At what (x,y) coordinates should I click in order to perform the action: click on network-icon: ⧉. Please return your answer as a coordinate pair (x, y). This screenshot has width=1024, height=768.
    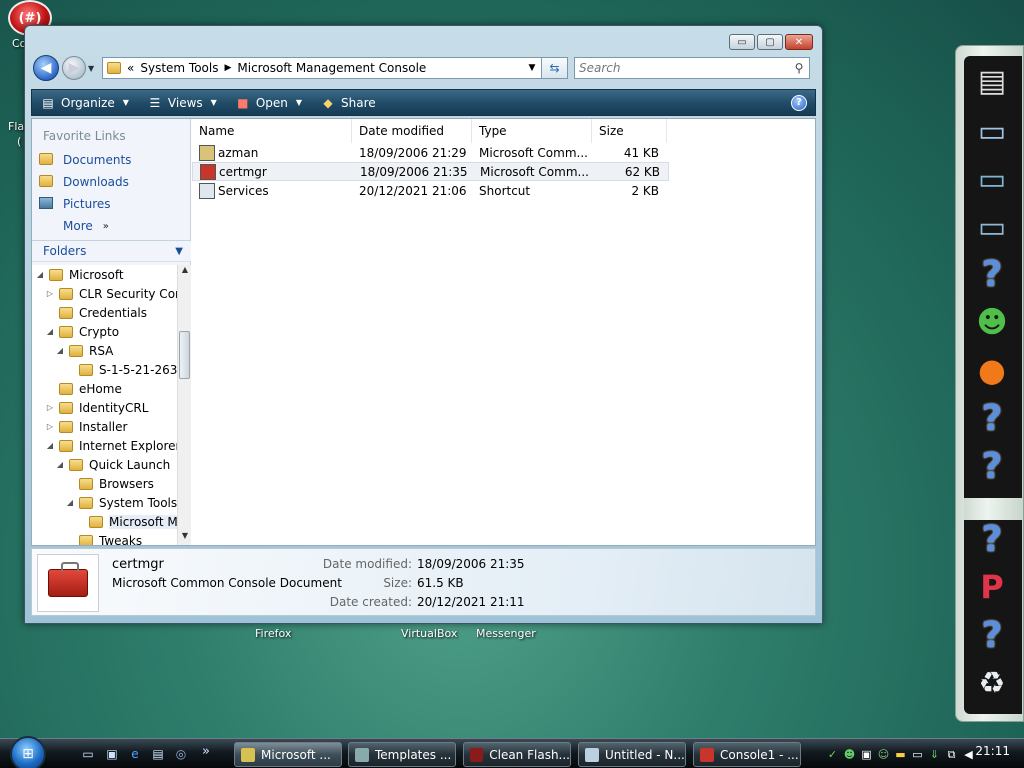
    Looking at the image, I should click on (951, 754).